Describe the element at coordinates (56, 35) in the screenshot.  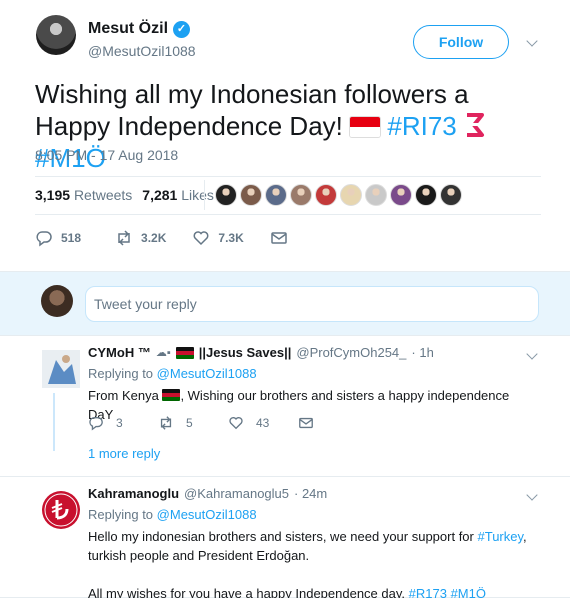
I see `author-avatar` at that location.